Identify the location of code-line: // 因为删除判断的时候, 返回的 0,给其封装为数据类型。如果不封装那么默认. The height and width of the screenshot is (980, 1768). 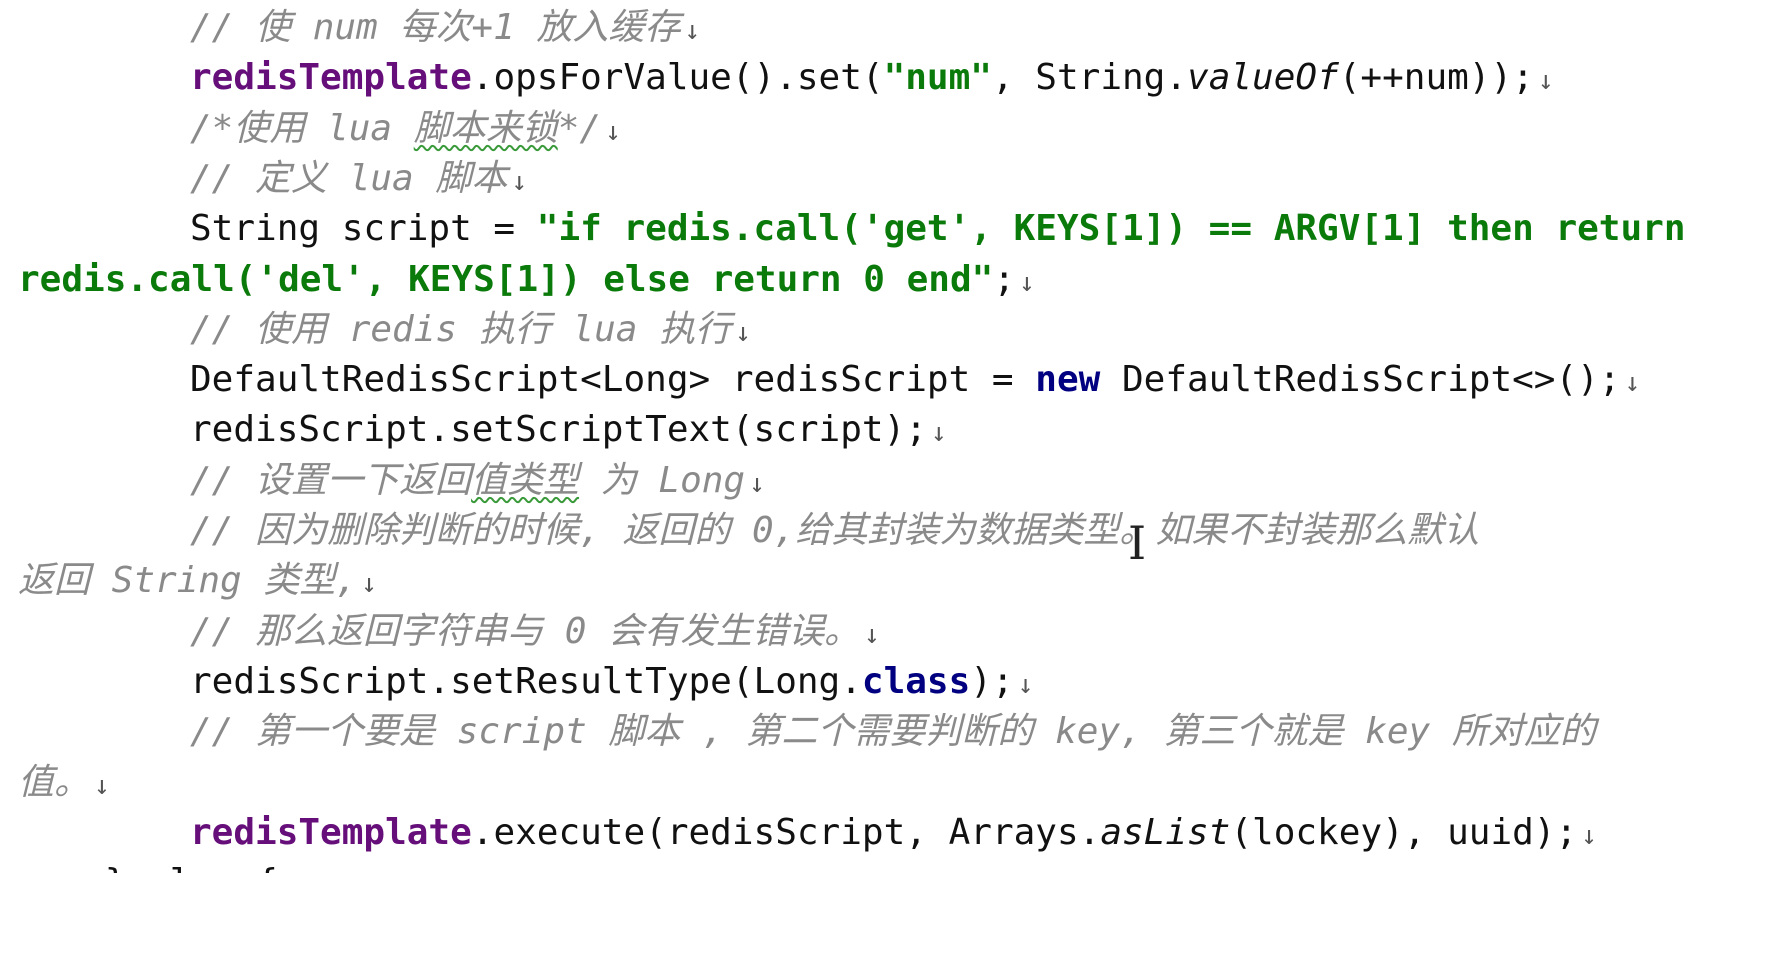
(739, 531).